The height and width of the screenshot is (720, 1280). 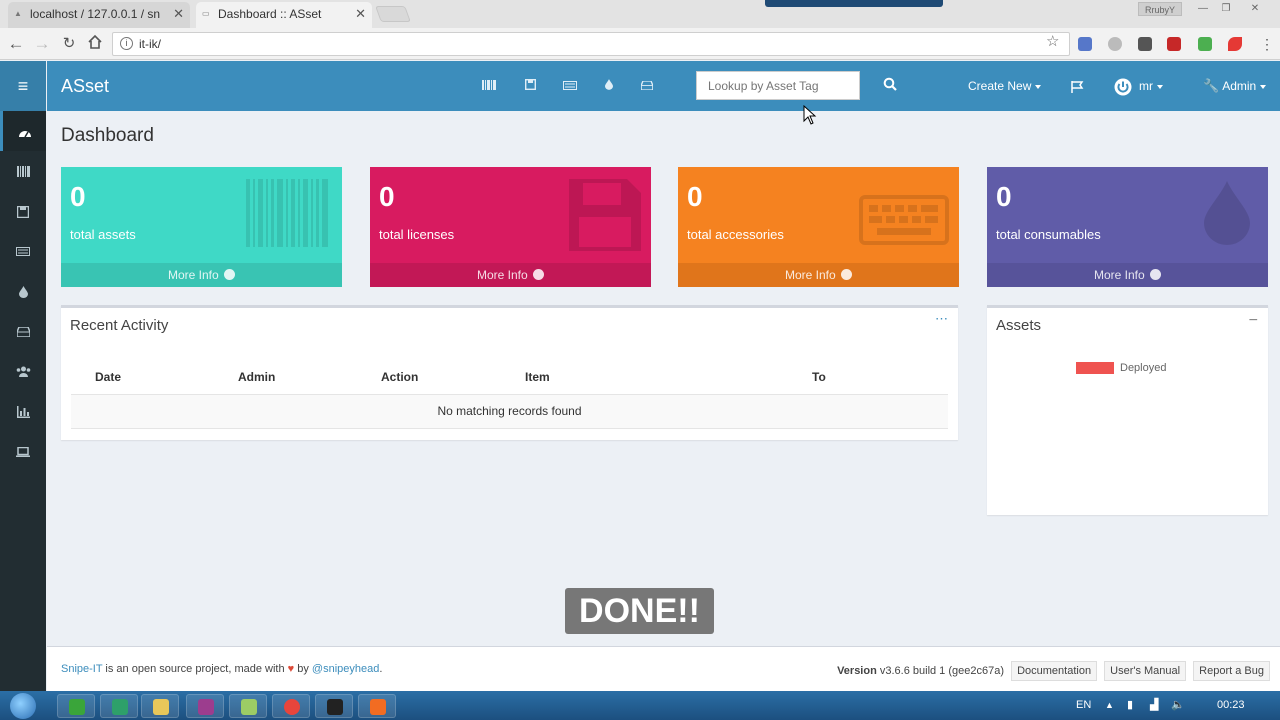 What do you see at coordinates (1145, 671) in the screenshot?
I see `users-manual-button: User's Manual` at bounding box center [1145, 671].